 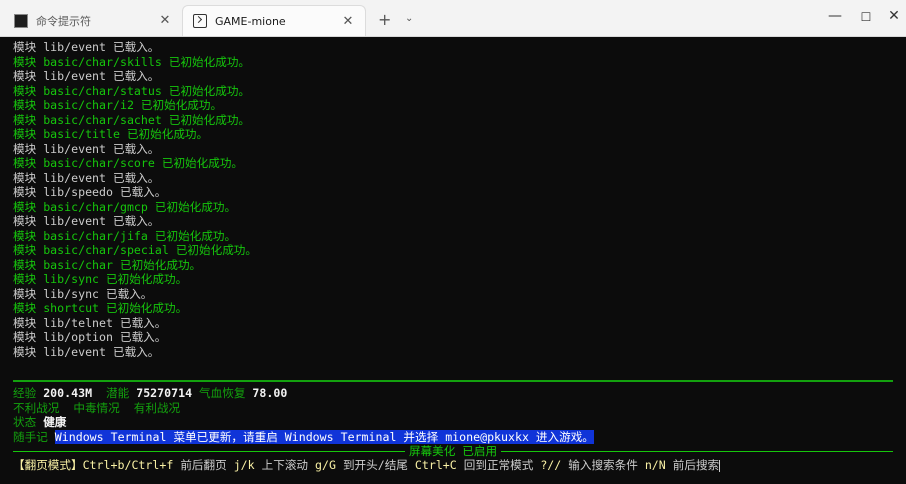 I want to click on conditions-line: 不利战况 中毒情况 有利战况, so click(x=453, y=408).